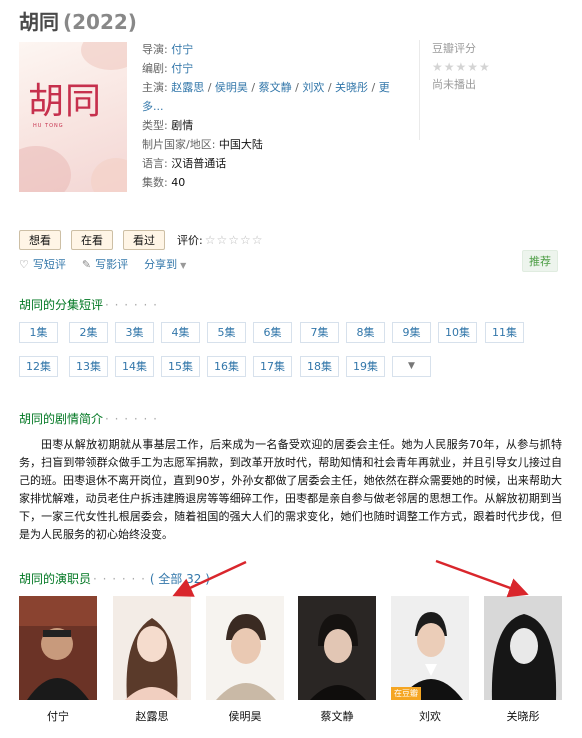 The width and height of the screenshot is (582, 738). What do you see at coordinates (274, 49) in the screenshot?
I see `director-row: 导演: 付宁` at bounding box center [274, 49].